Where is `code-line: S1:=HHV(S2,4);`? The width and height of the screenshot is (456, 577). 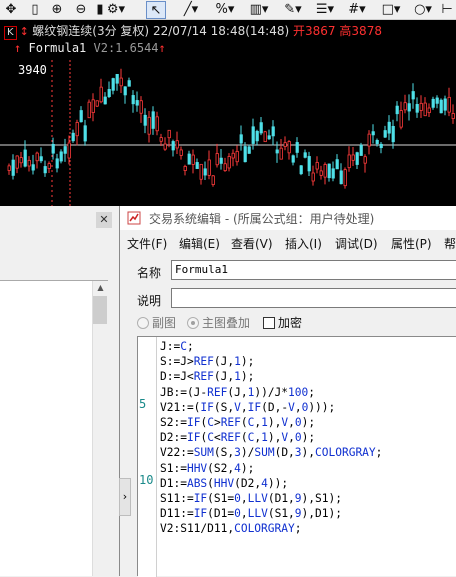
code-line: S1:=HHV(S2,4); is located at coordinates (271, 468).